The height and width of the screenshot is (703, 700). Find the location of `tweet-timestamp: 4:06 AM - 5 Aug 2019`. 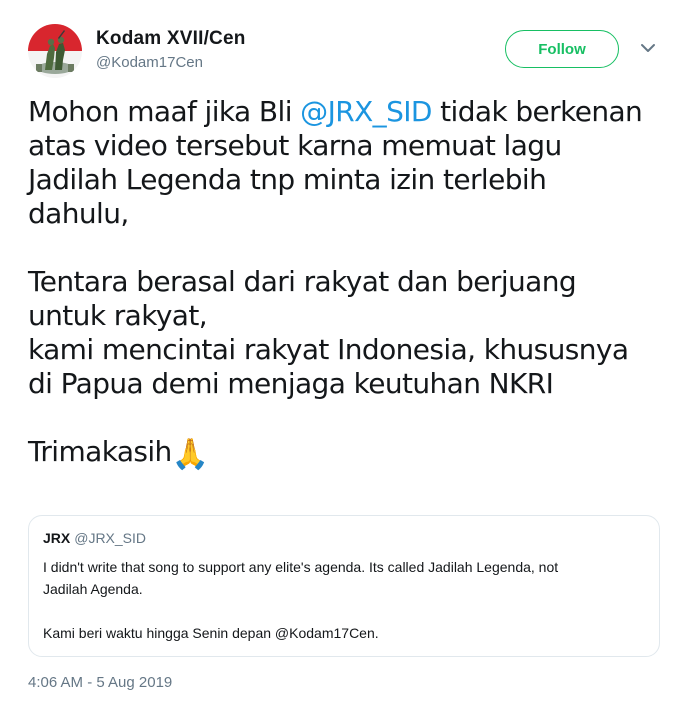

tweet-timestamp: 4:06 AM - 5 Aug 2019 is located at coordinates (100, 682).